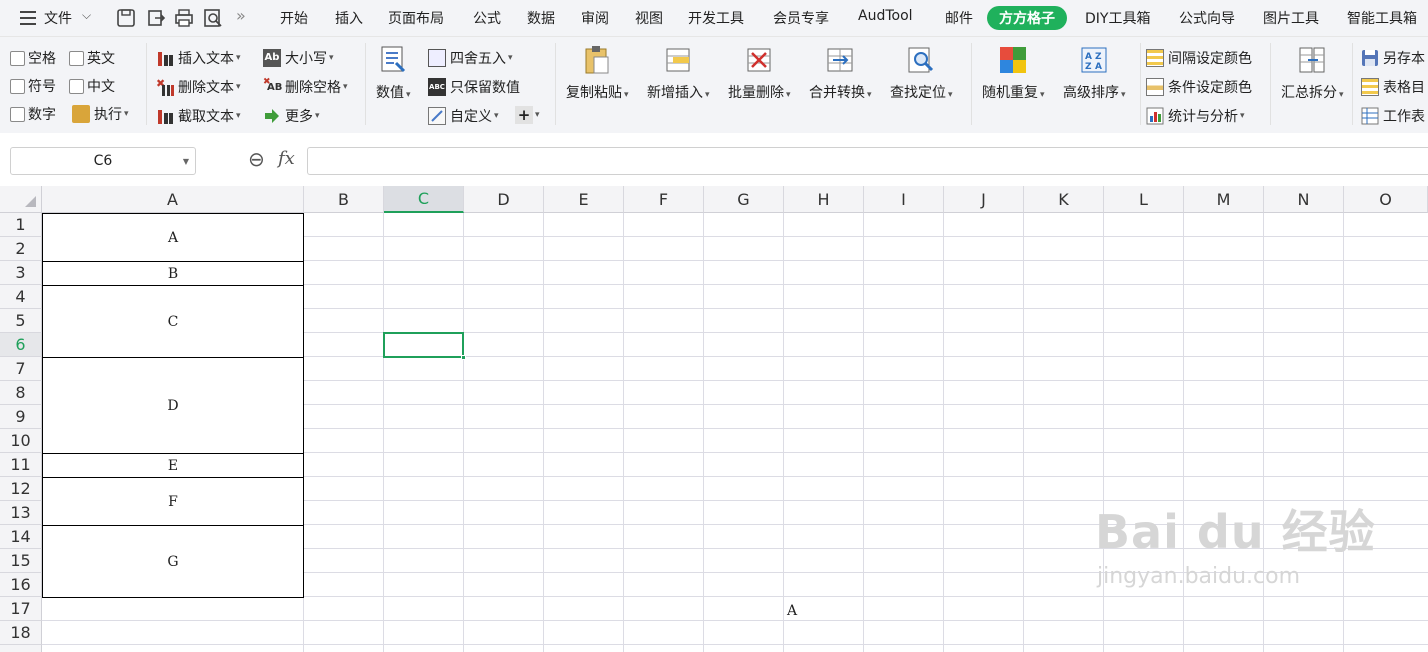 This screenshot has width=1428, height=652. I want to click on tab-audtool: AudTool, so click(885, 16).